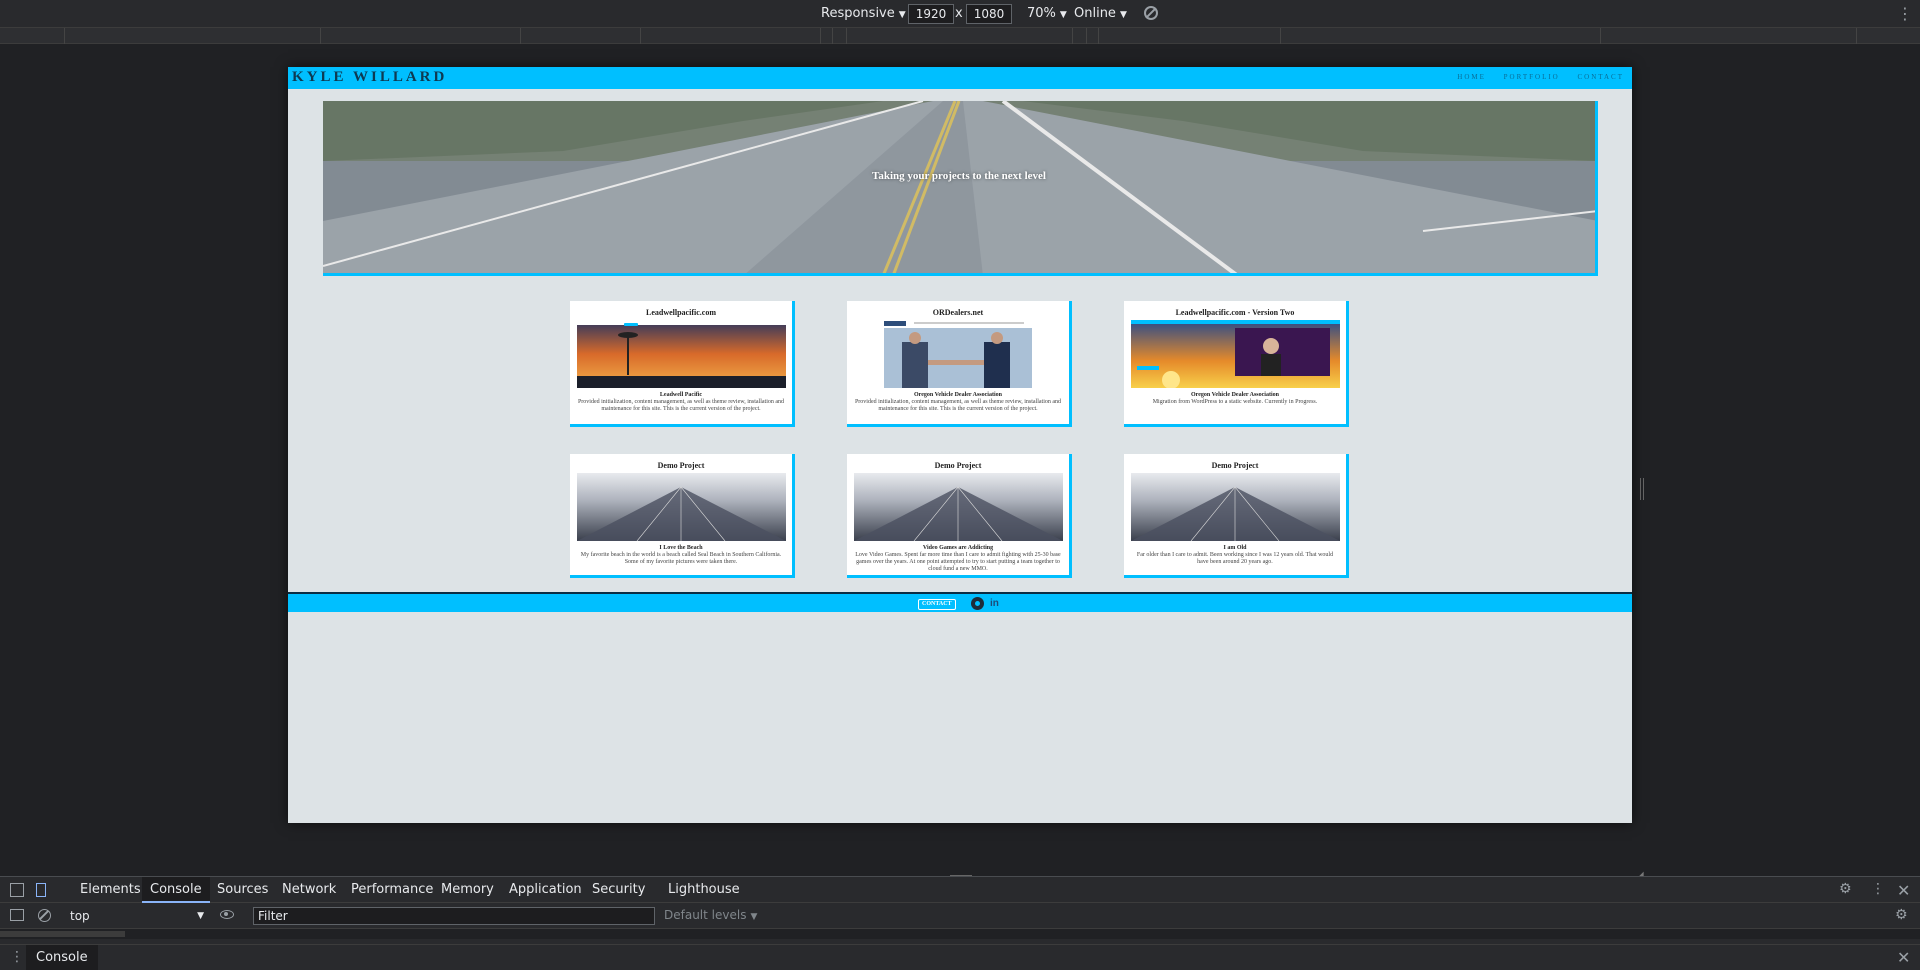  I want to click on hero-heading: Taking your projects to the next level, so click(959, 176).